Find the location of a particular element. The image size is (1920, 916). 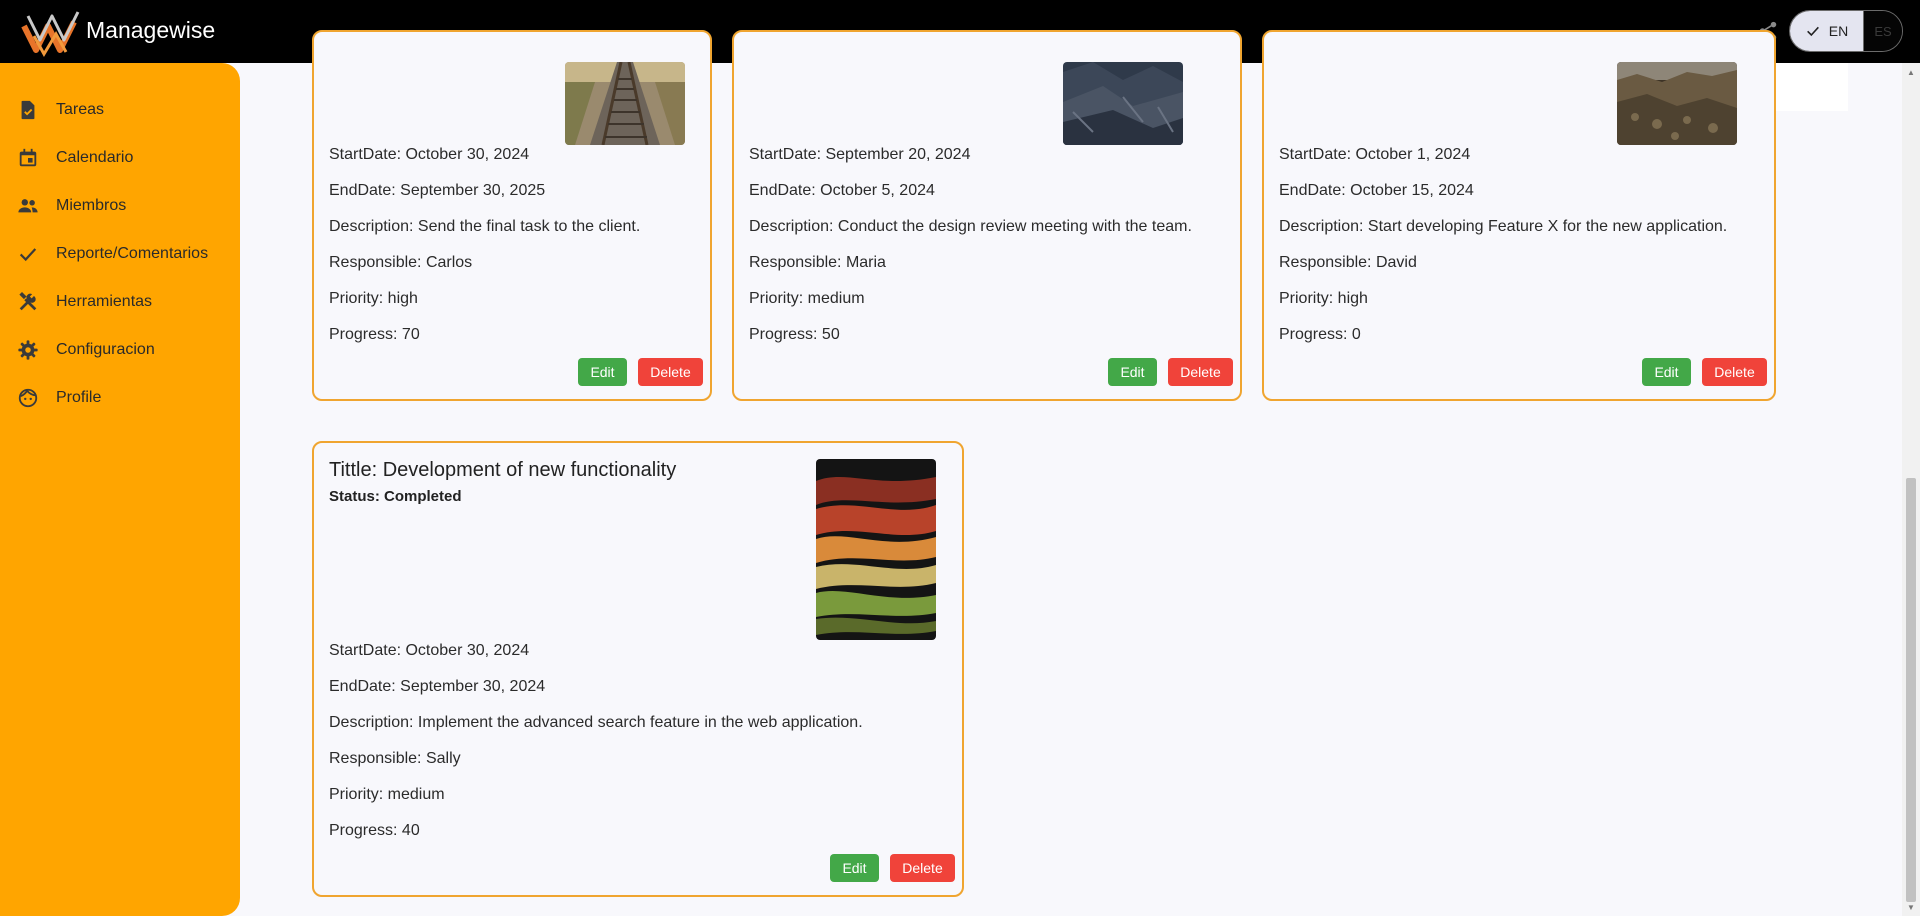

lang-es-label: ES is located at coordinates (1883, 31).